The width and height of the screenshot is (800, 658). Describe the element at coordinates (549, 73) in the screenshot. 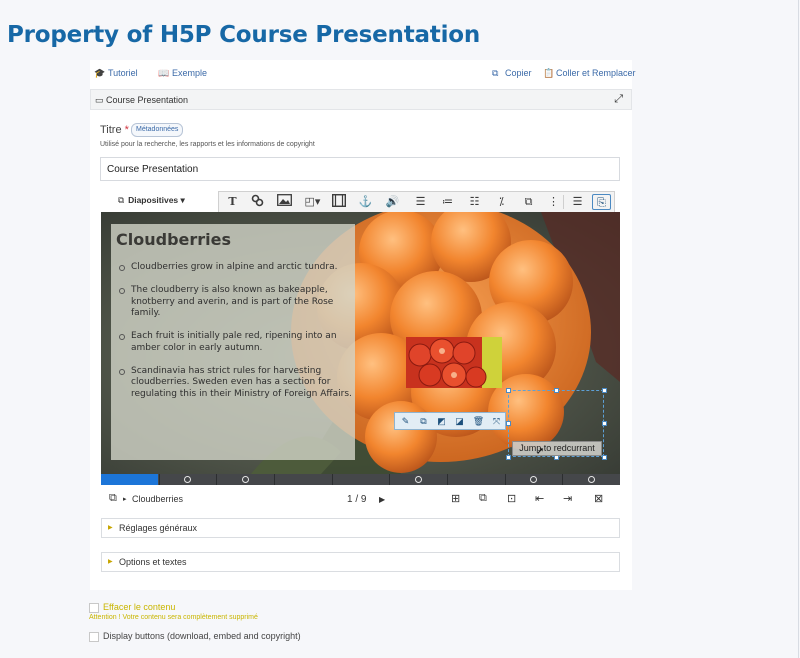

I see `paste-icon: 📋` at that location.